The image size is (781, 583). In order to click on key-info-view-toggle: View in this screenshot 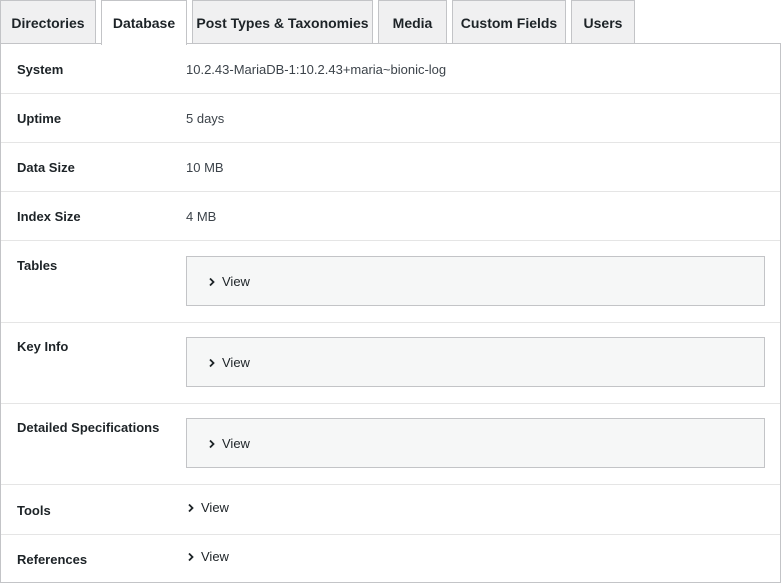, I will do `click(228, 362)`.